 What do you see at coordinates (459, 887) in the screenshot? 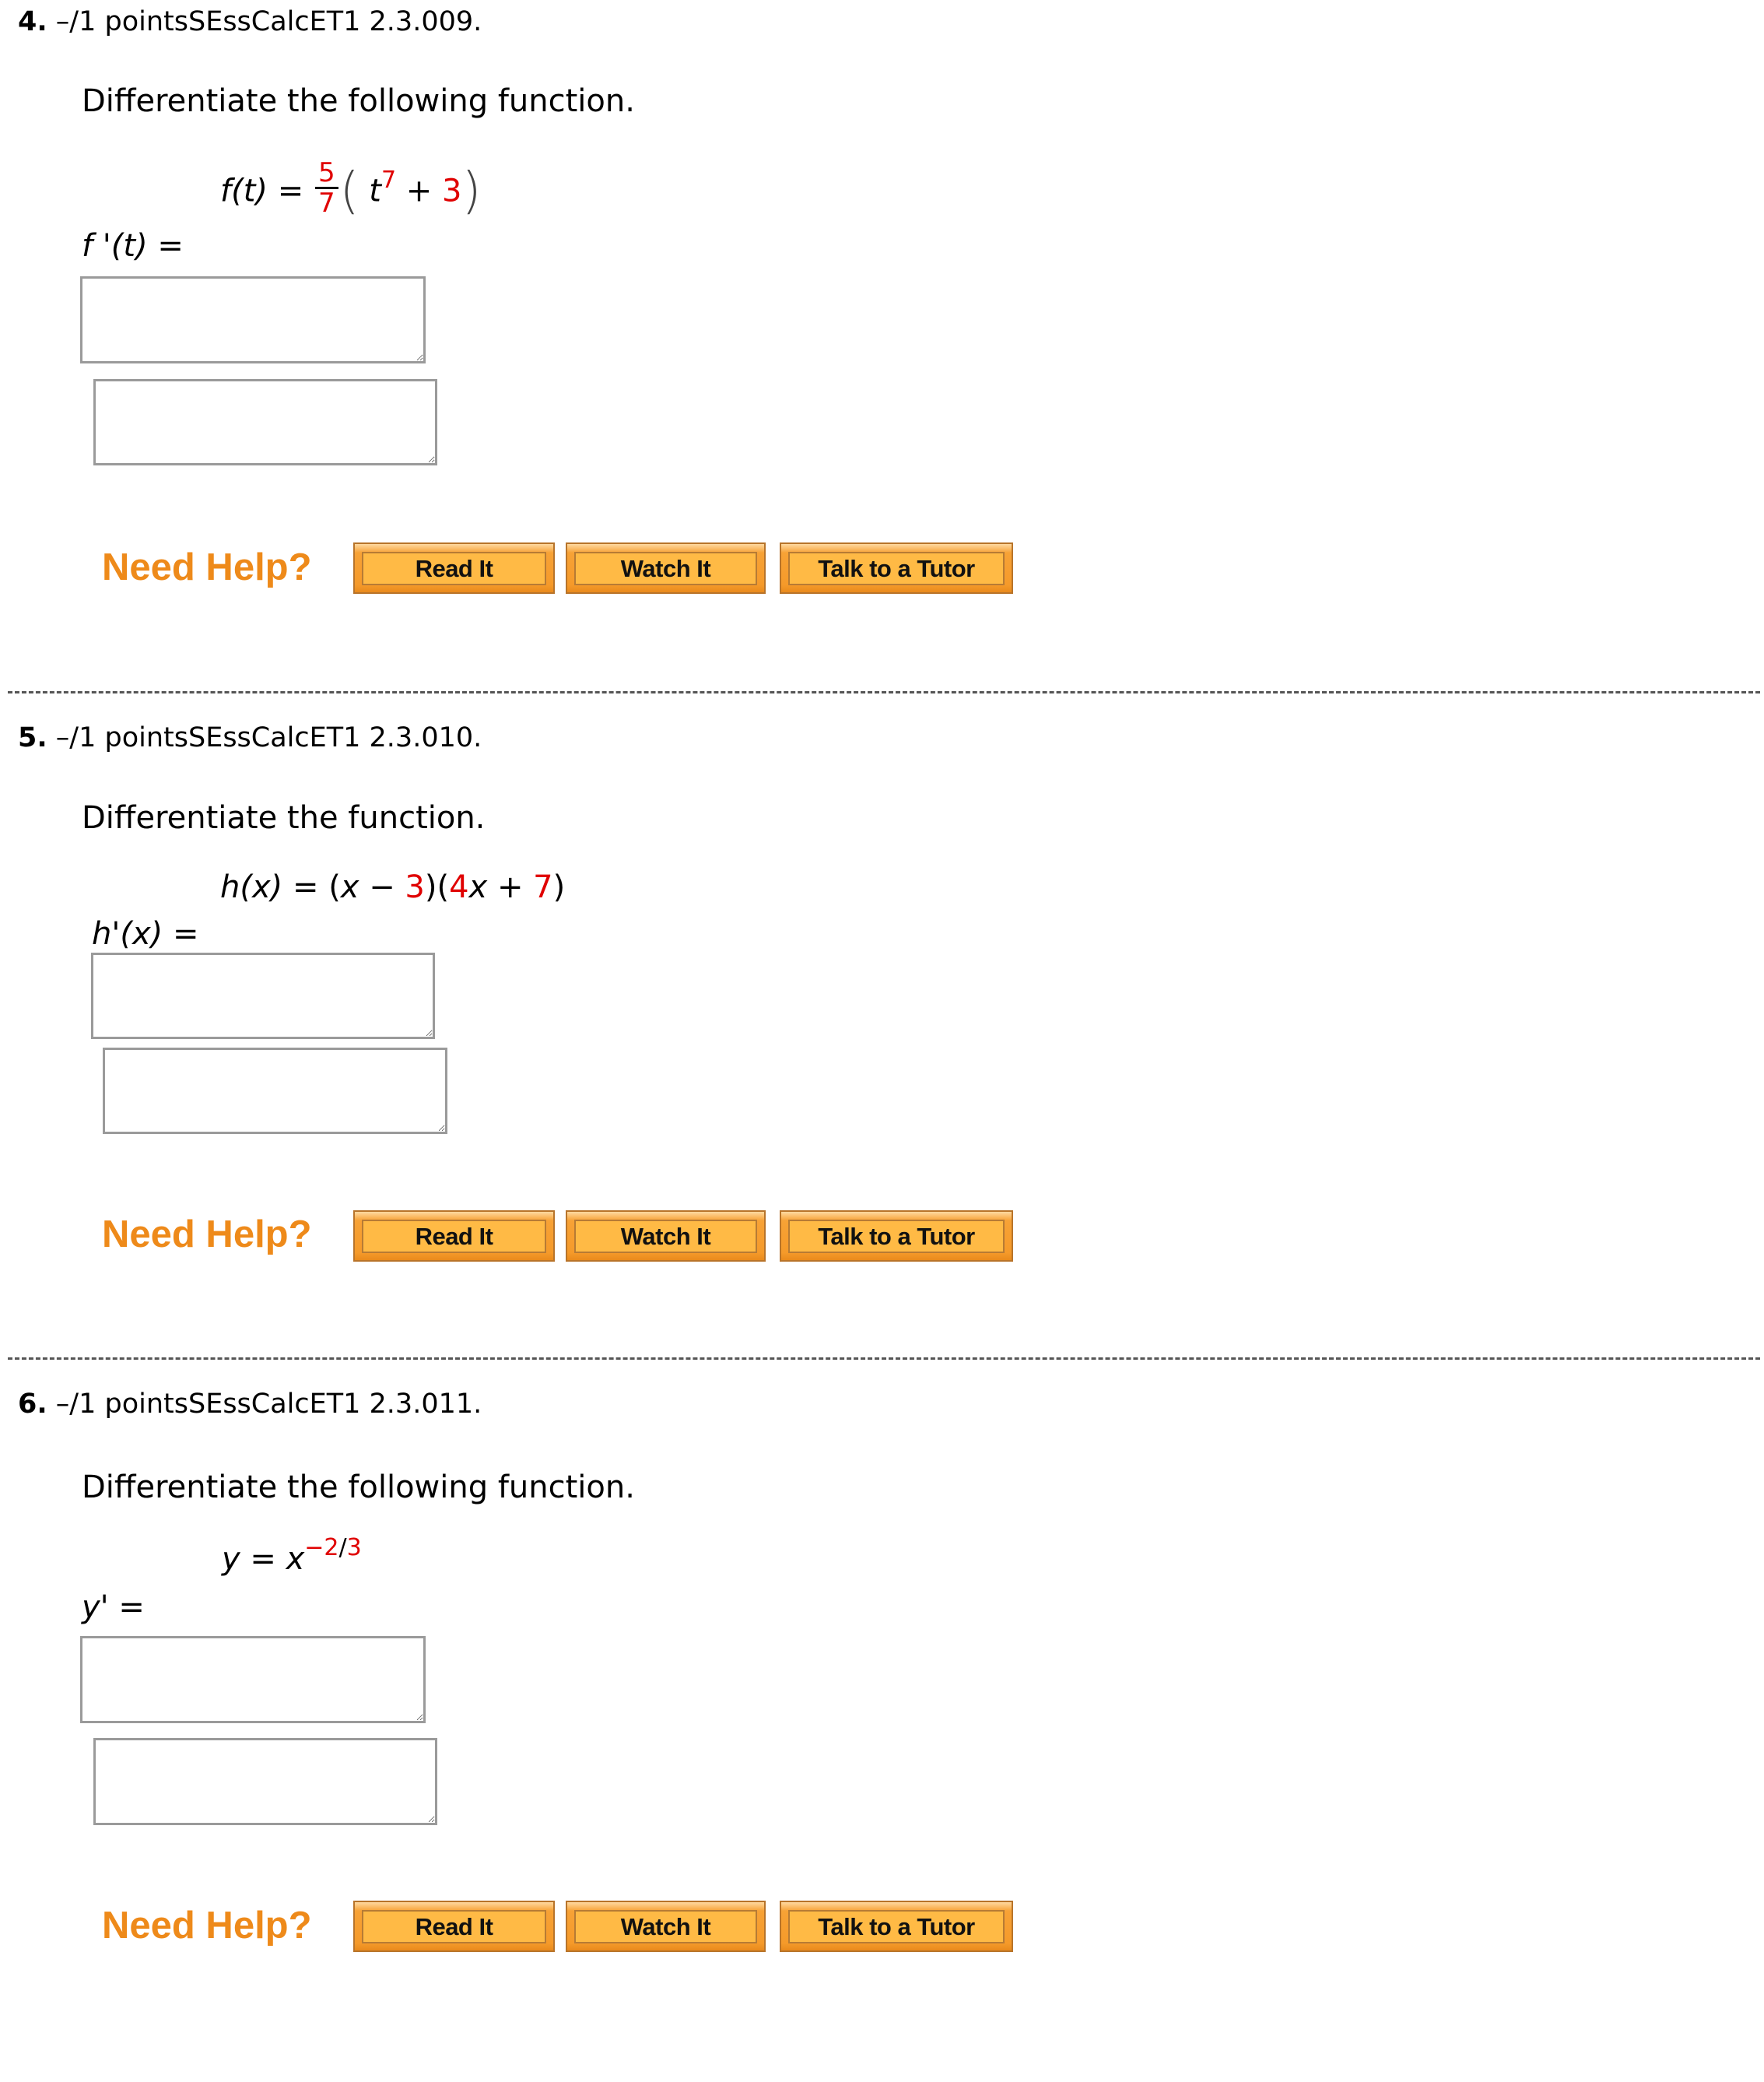
I see `formula-coefficient: 4` at bounding box center [459, 887].